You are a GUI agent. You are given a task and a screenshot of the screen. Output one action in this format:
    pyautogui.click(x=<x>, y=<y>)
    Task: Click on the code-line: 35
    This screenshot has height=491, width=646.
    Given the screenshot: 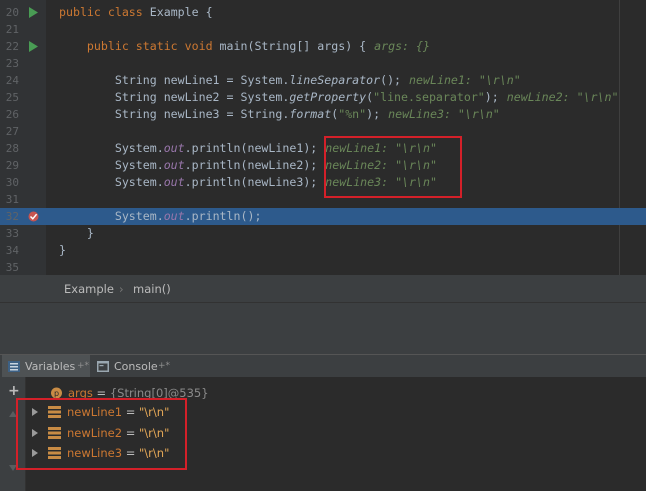 What is the action you would take?
    pyautogui.click(x=323, y=267)
    